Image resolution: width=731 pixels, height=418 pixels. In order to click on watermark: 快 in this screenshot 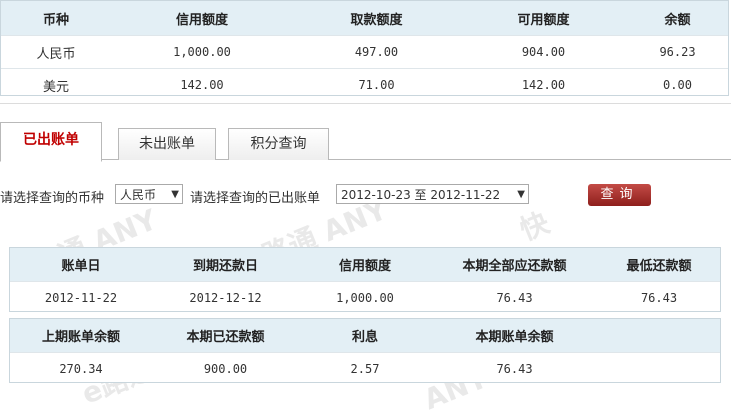, I will do `click(534, 226)`.